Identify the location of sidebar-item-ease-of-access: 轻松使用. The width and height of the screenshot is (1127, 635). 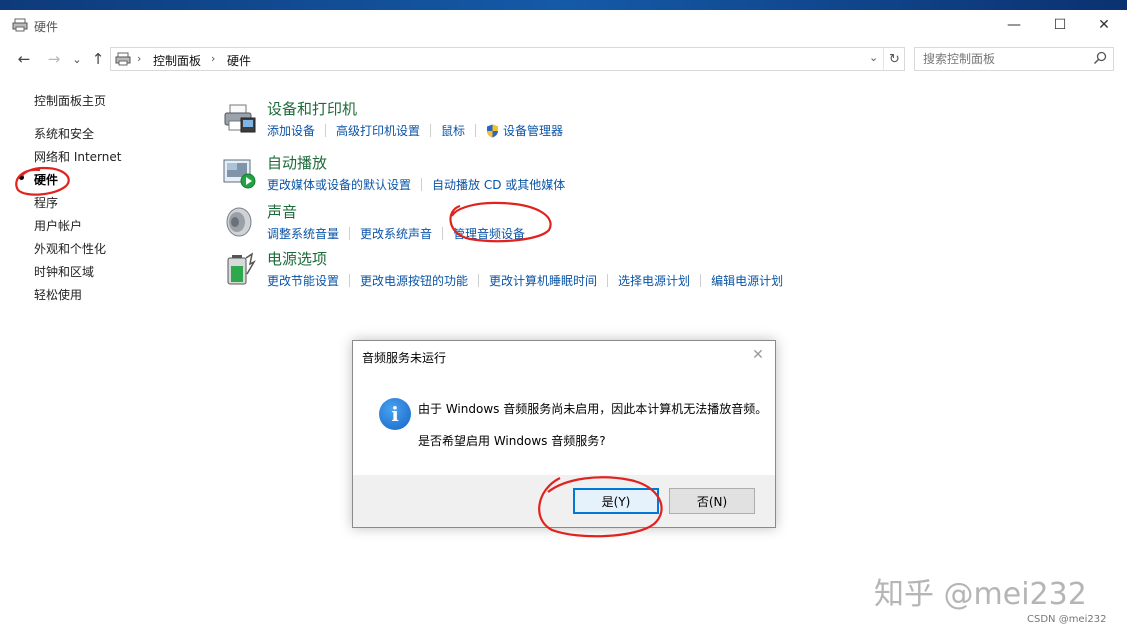
(58, 294).